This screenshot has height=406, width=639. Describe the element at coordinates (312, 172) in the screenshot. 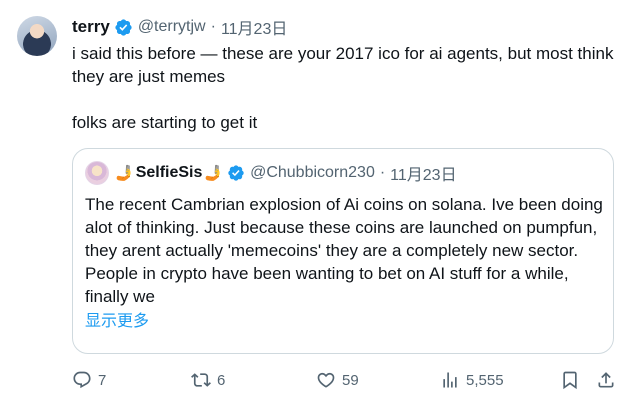

I see `quoted-author-handle: @Chubbicorn230` at that location.